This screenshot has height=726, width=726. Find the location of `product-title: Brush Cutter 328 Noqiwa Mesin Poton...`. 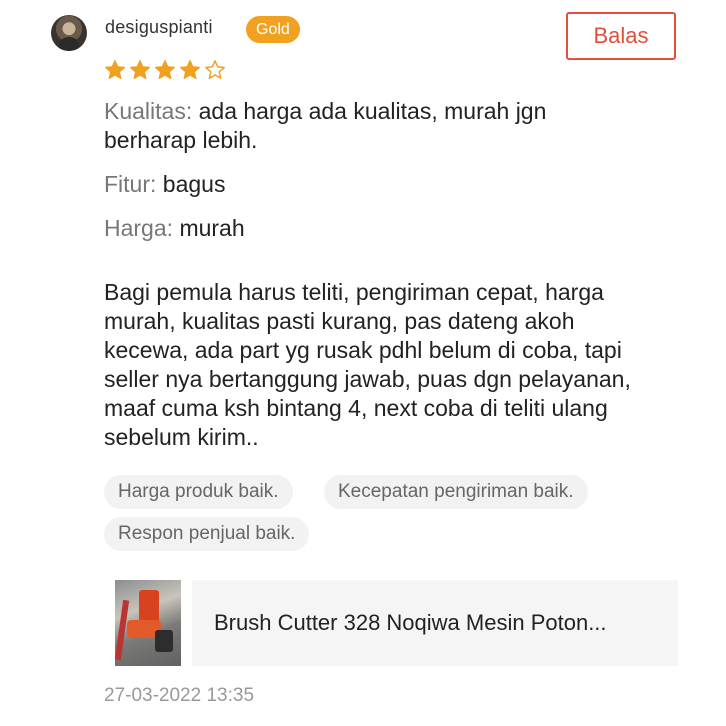

product-title: Brush Cutter 328 Noqiwa Mesin Poton... is located at coordinates (410, 622).